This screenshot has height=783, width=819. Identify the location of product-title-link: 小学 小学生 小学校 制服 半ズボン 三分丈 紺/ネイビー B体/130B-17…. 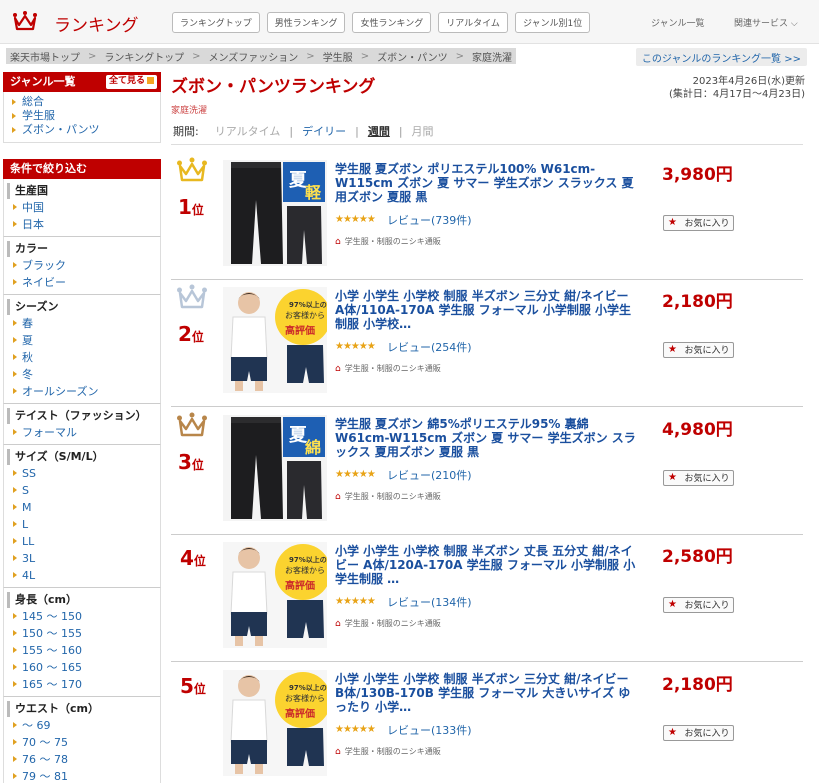
(486, 693).